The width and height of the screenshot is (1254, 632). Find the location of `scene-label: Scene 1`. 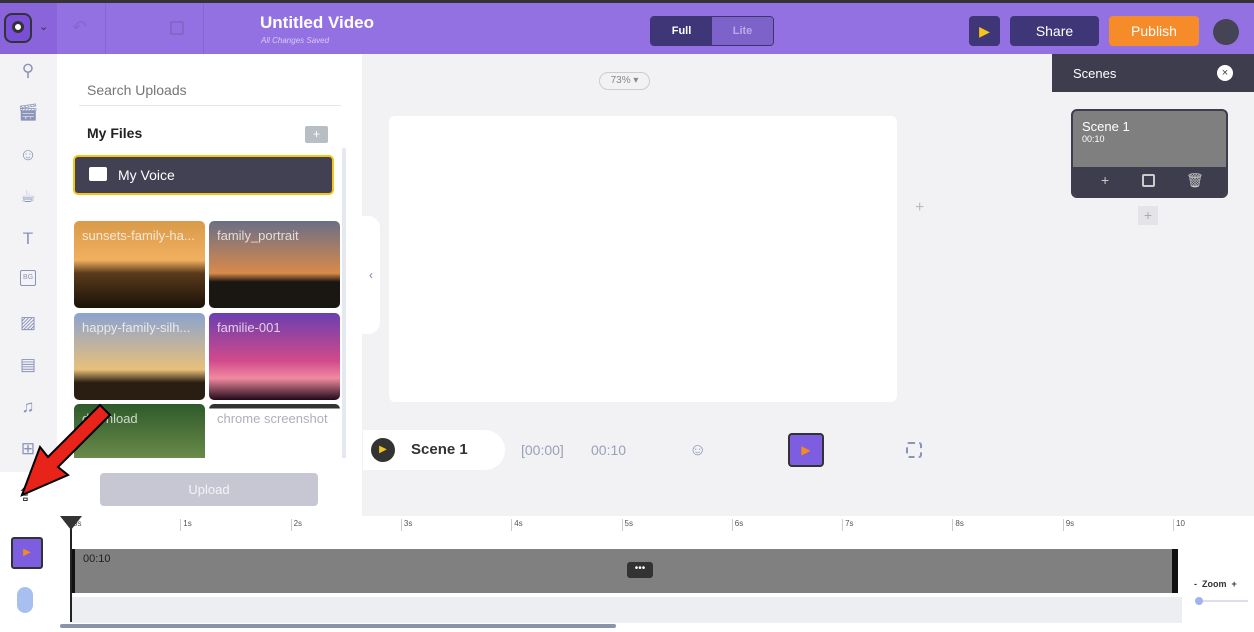

scene-label: Scene 1 is located at coordinates (439, 449).